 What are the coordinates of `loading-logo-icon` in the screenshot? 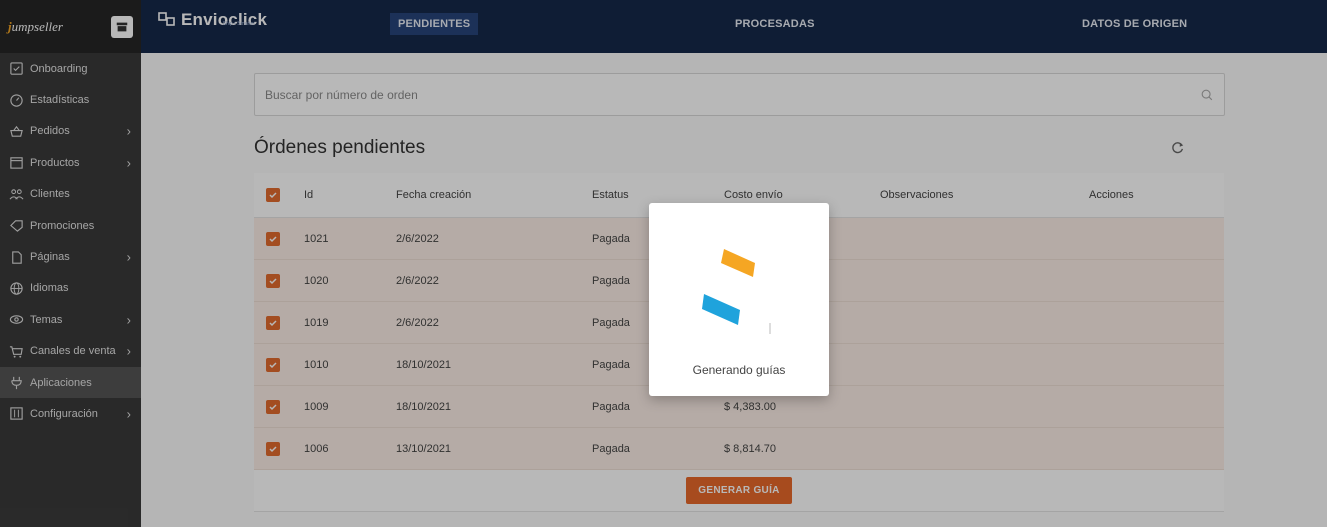 It's located at (736, 291).